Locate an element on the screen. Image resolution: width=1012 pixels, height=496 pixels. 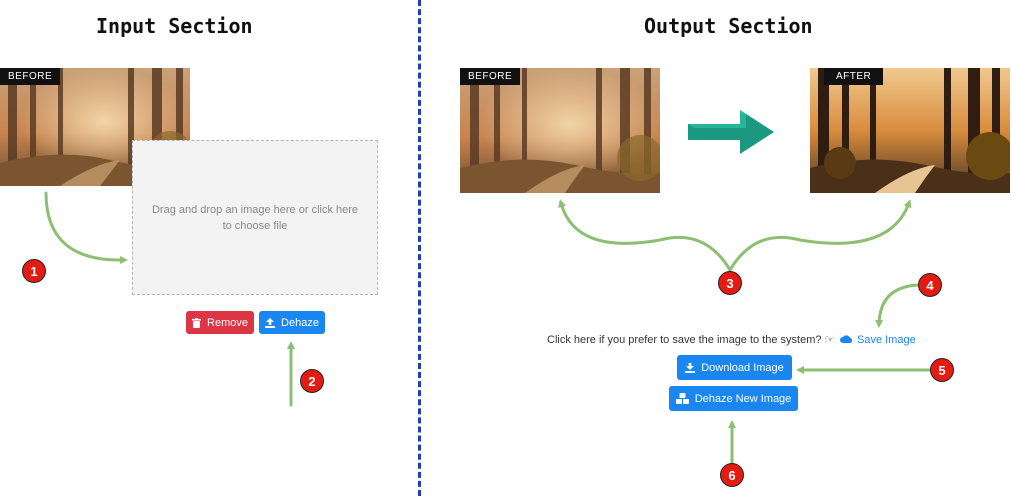
dehaze-button: Dehaze is located at coordinates (292, 322).